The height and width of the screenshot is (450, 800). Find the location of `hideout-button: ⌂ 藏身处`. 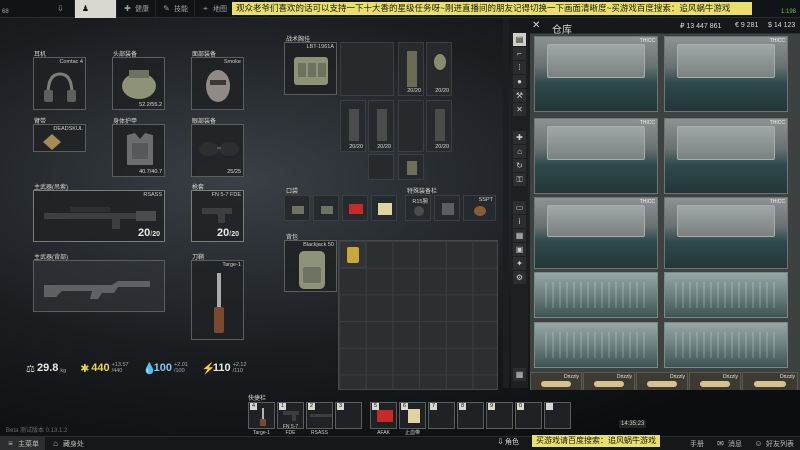

hideout-button: ⌂ 藏身处 is located at coordinates (67, 443).